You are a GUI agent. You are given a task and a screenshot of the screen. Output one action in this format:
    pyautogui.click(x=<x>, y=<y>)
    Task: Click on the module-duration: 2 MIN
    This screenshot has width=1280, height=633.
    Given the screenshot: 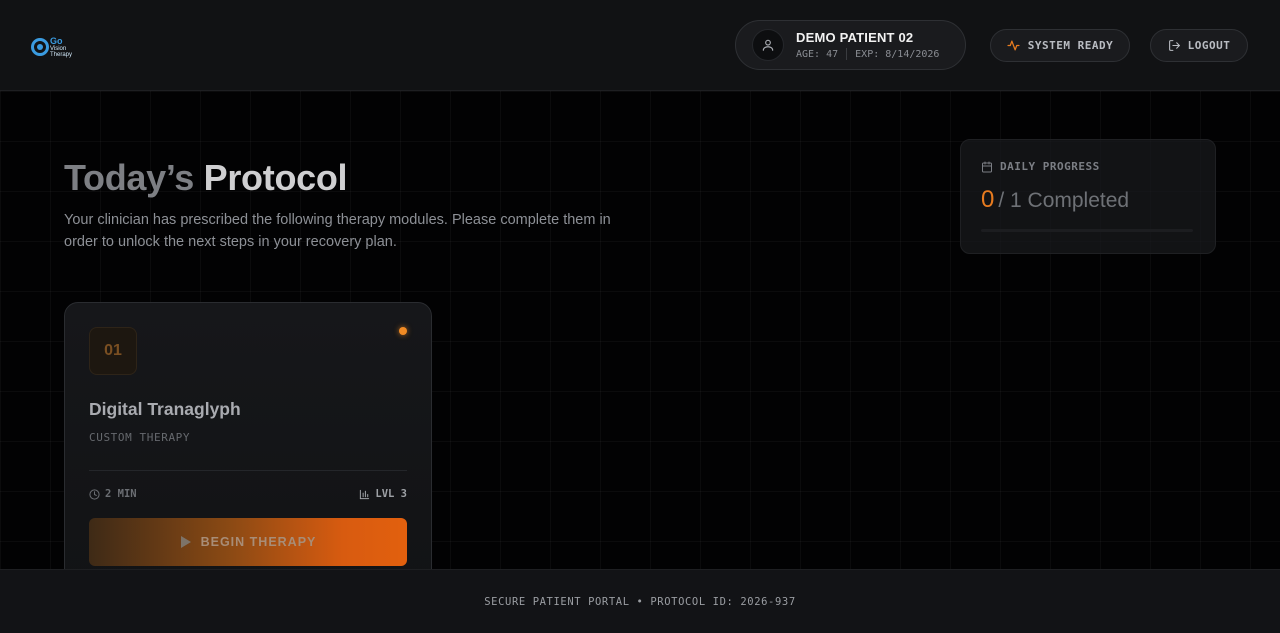 What is the action you would take?
    pyautogui.click(x=113, y=494)
    